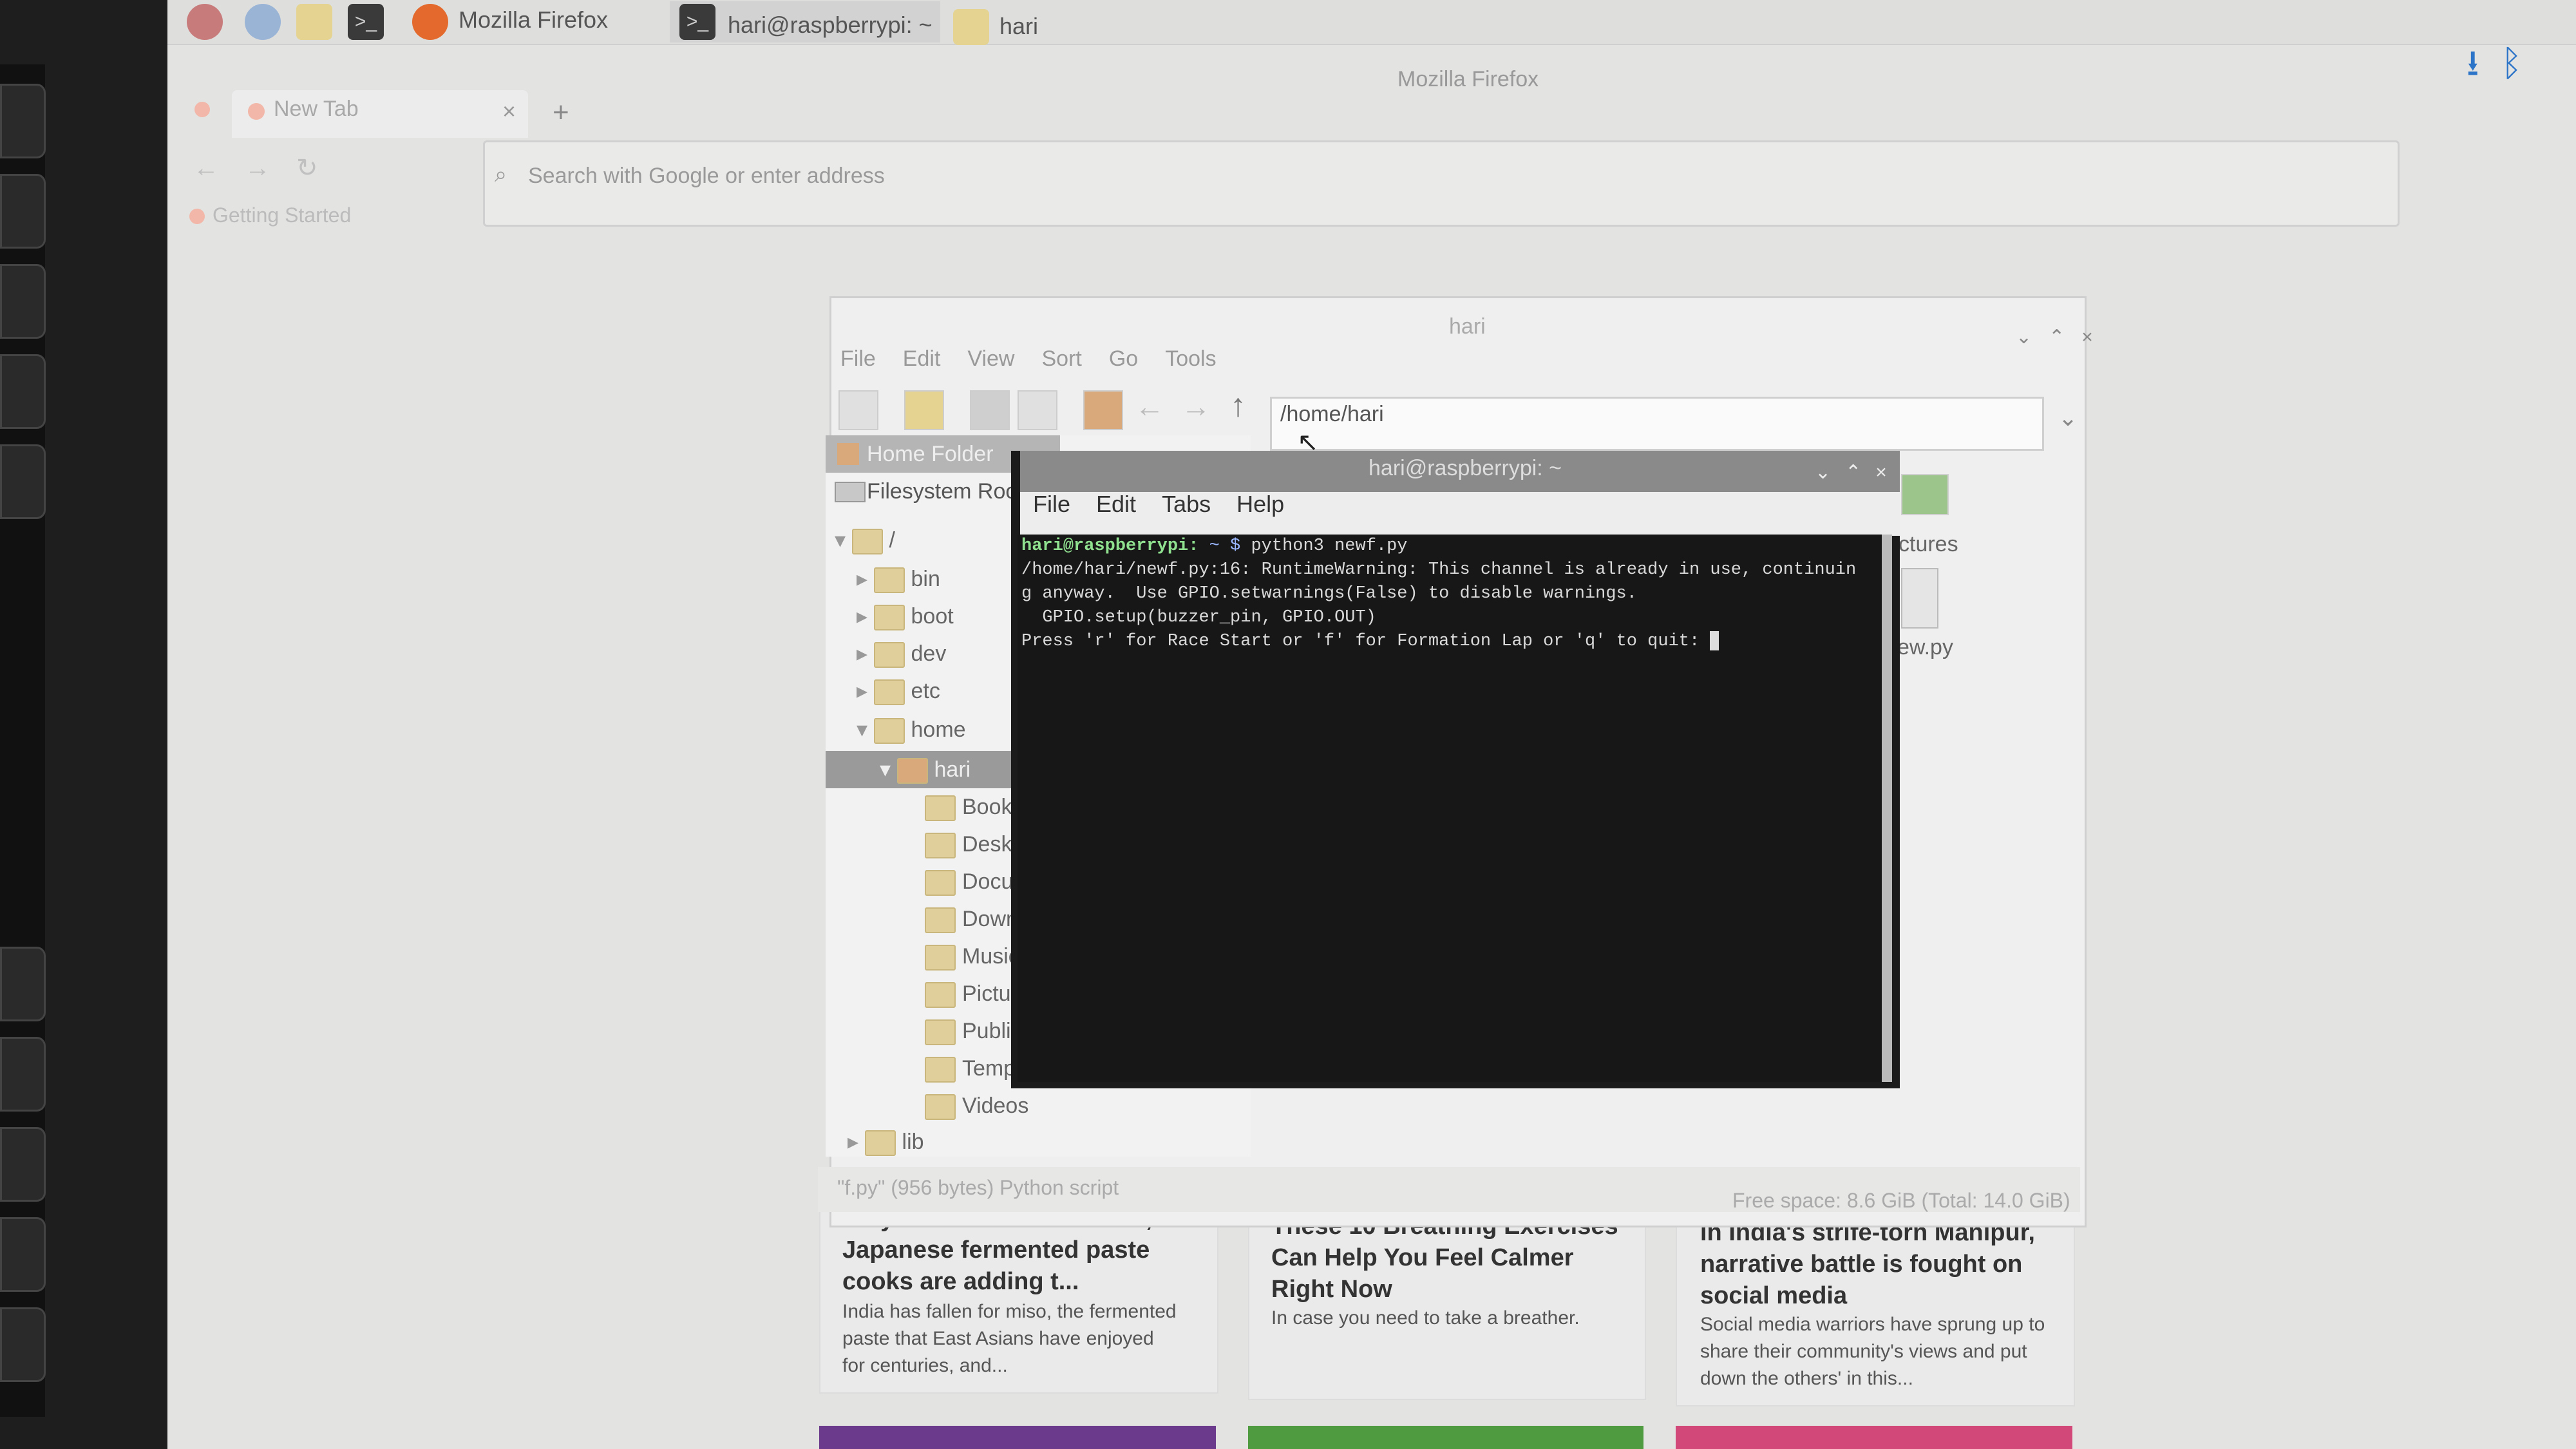 Image resolution: width=2576 pixels, height=1449 pixels. What do you see at coordinates (1467, 326) in the screenshot?
I see `file-manager-title: hari` at bounding box center [1467, 326].